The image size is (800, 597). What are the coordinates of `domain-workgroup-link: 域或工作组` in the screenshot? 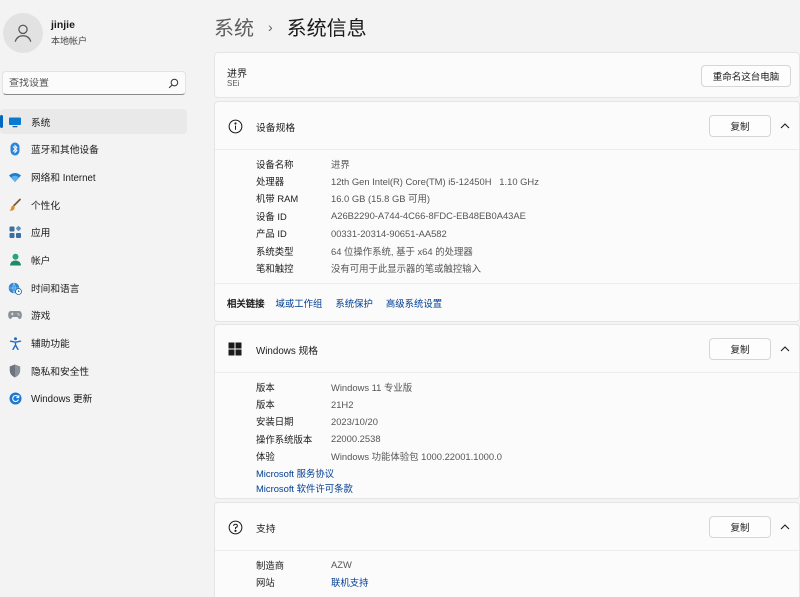 It's located at (299, 303).